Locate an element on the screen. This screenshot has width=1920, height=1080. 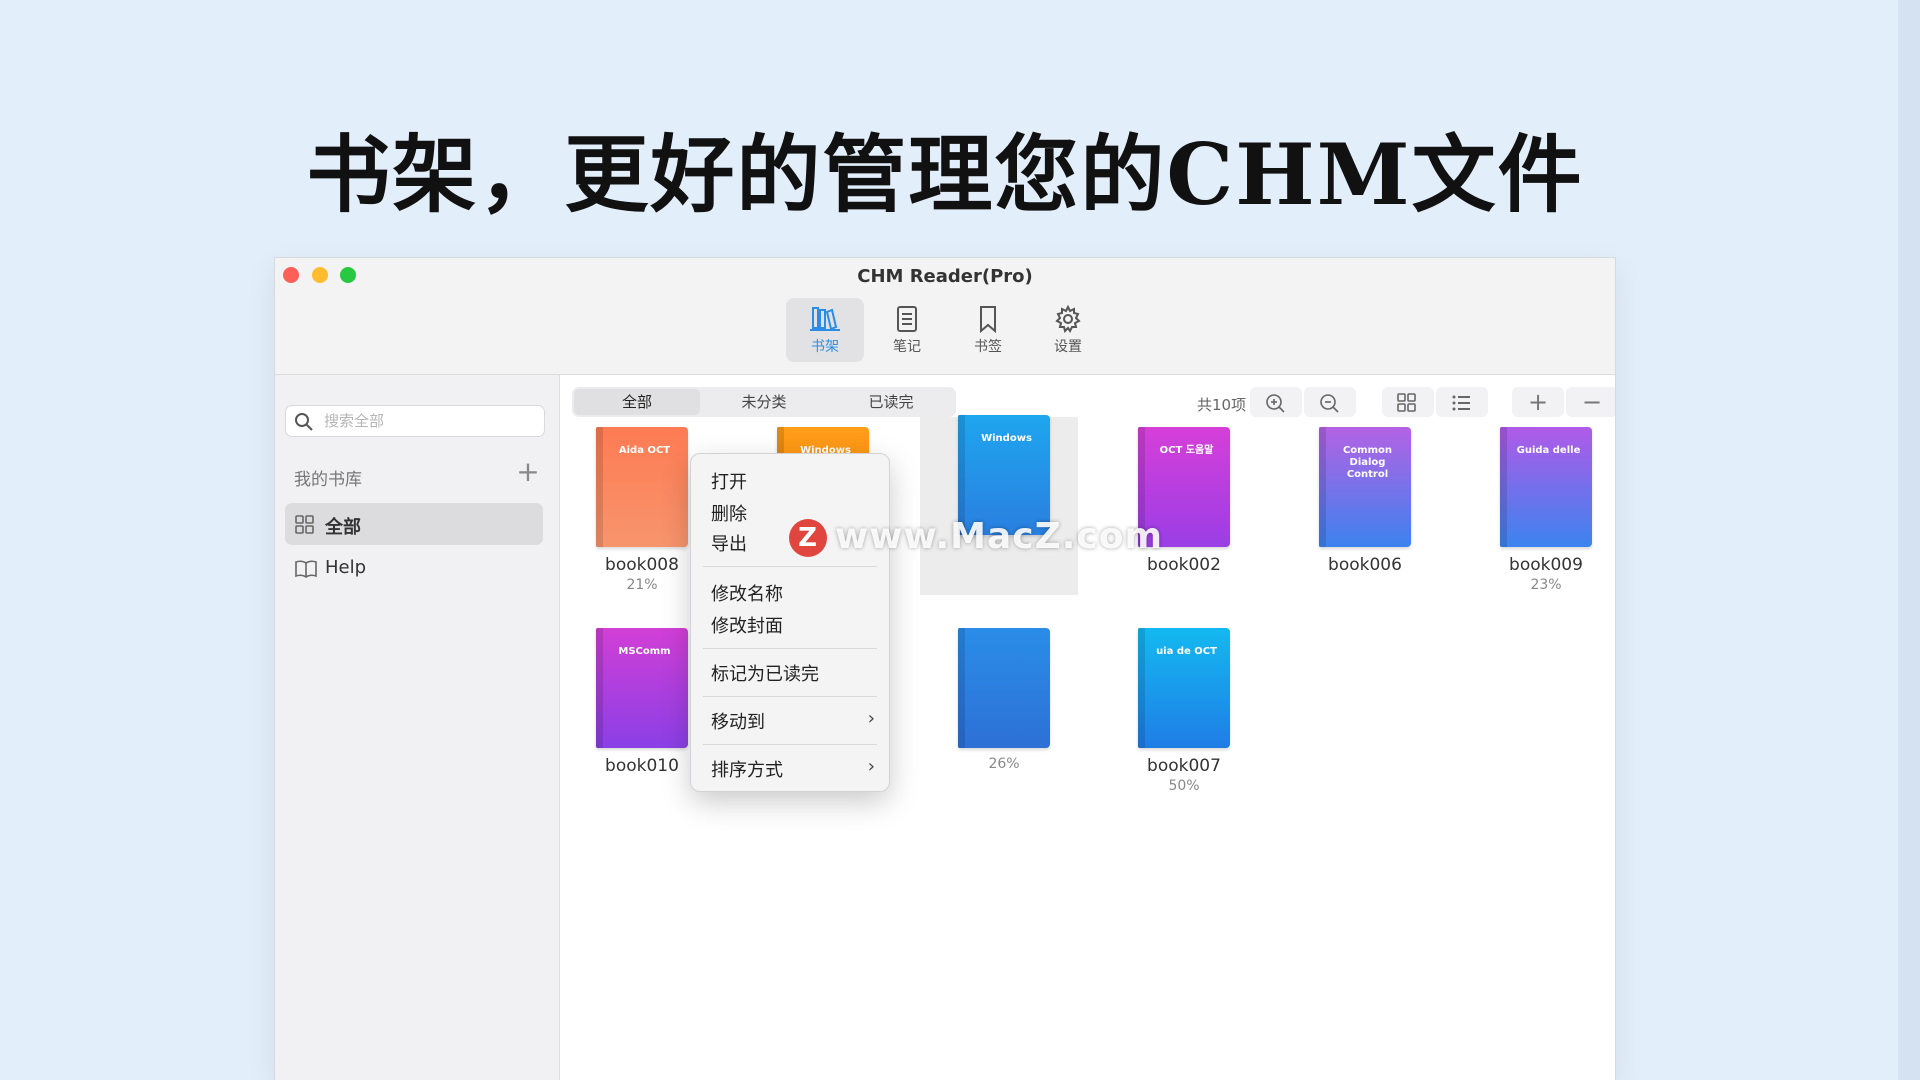
menu-item-delete: 删除 is located at coordinates (729, 513).